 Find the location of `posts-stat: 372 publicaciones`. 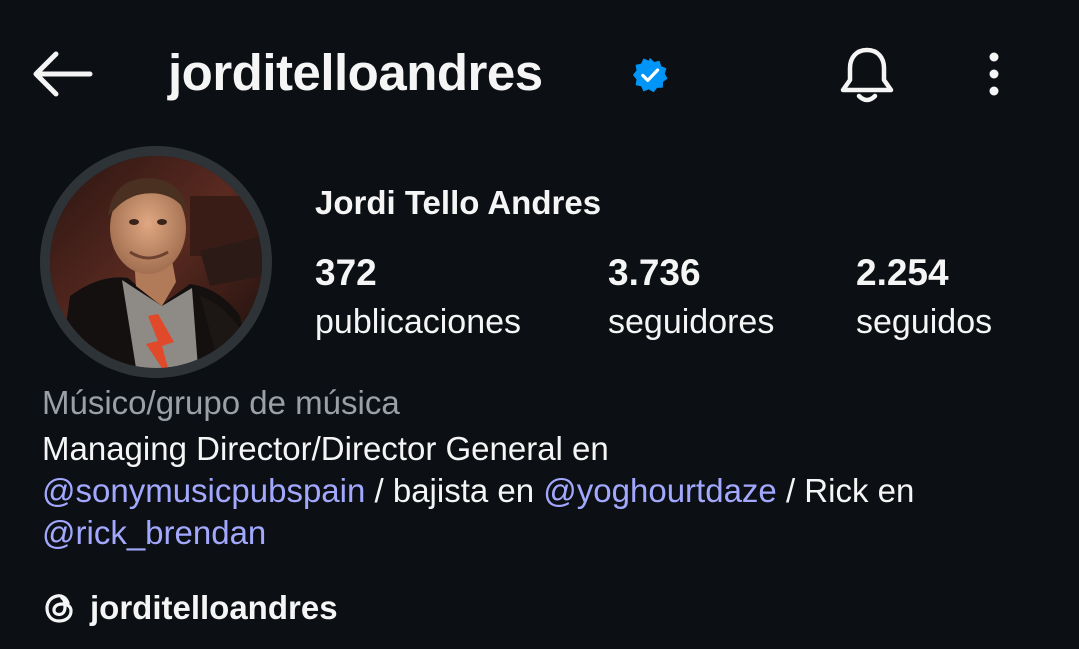

posts-stat: 372 publicaciones is located at coordinates (418, 297).